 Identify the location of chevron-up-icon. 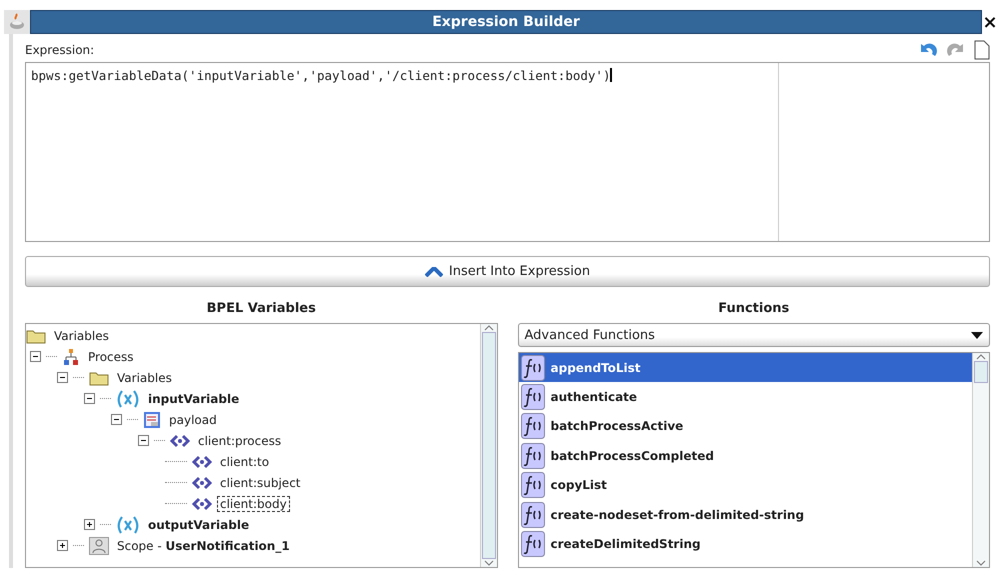
(433, 271).